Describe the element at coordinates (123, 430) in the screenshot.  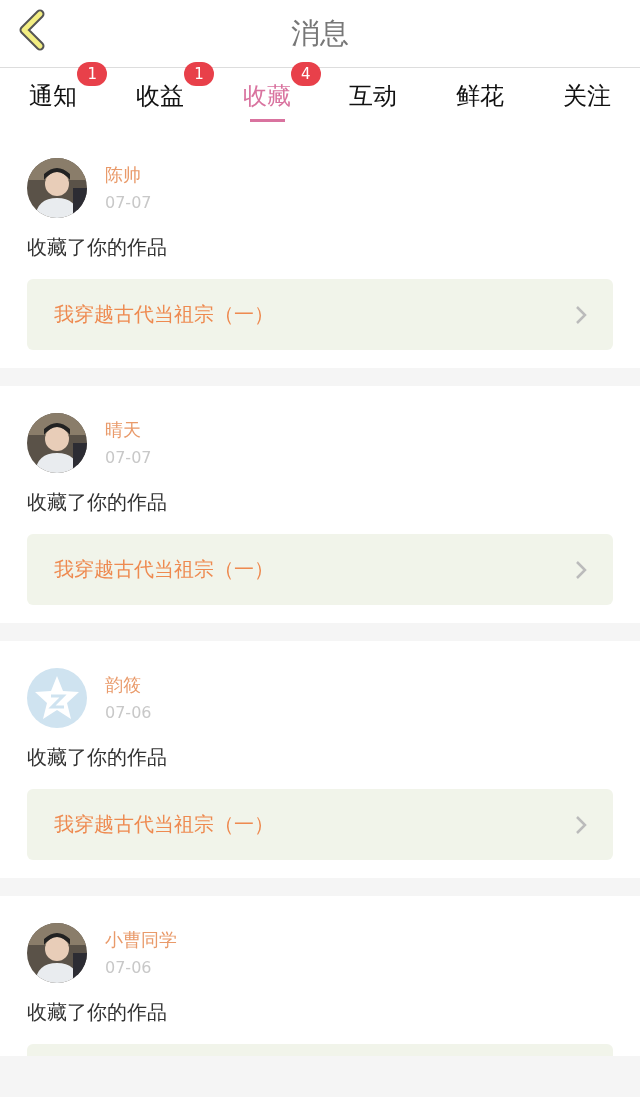
I see `user-name: 晴天` at that location.